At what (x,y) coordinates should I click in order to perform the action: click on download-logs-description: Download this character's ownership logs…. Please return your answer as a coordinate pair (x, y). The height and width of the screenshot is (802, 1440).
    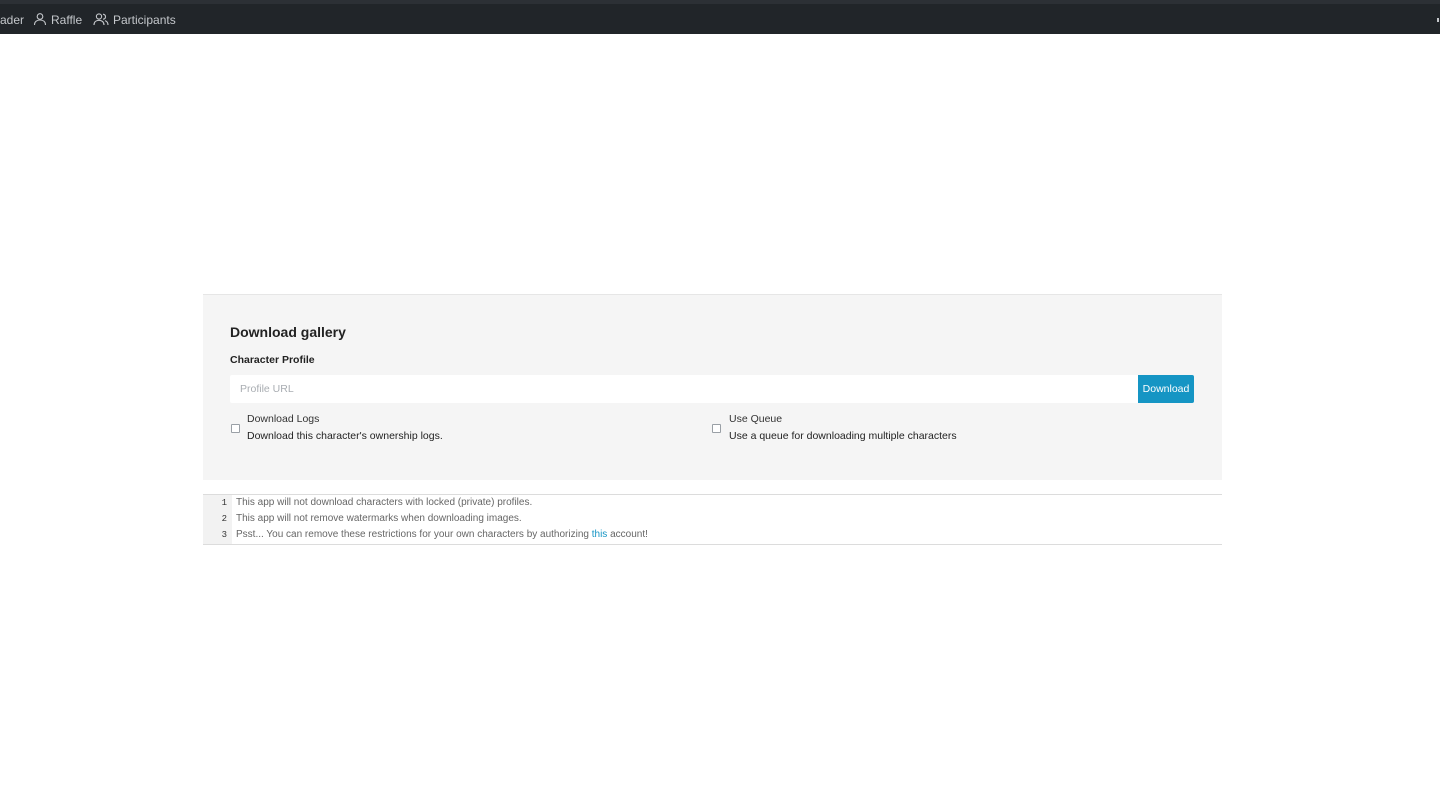
    Looking at the image, I should click on (345, 436).